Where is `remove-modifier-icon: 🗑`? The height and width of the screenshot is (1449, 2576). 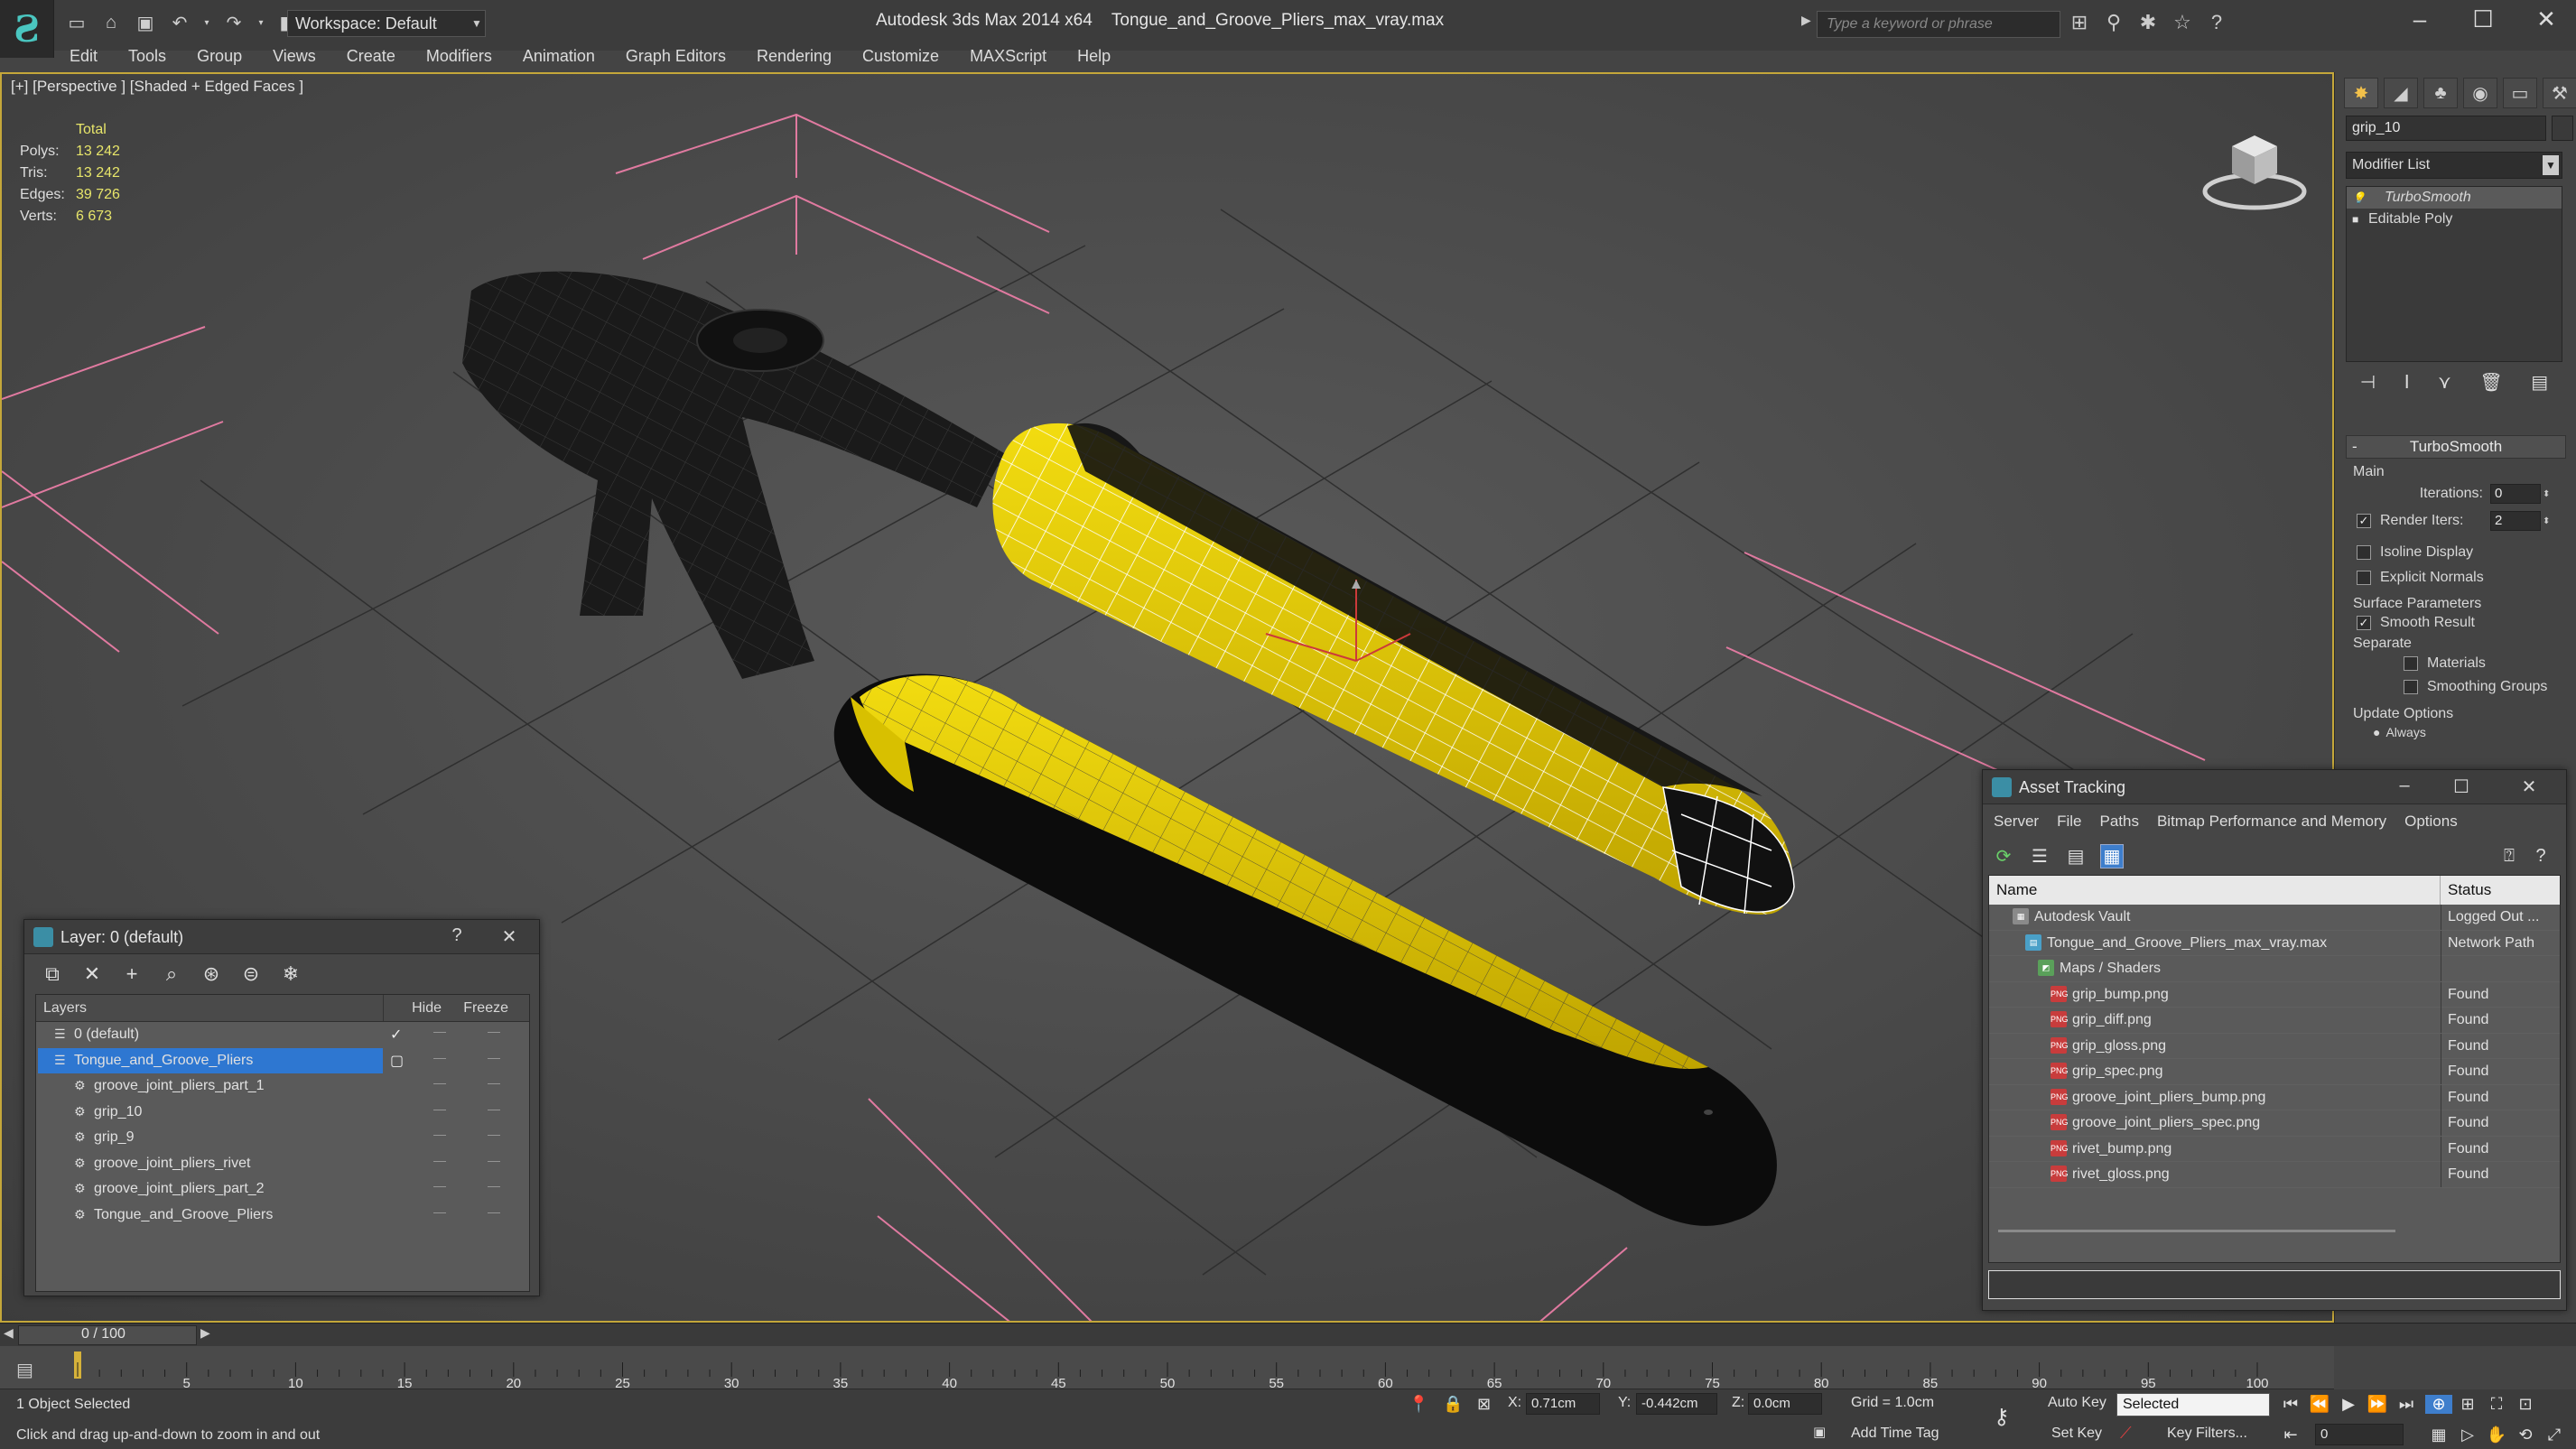 remove-modifier-icon: 🗑 is located at coordinates (2490, 382).